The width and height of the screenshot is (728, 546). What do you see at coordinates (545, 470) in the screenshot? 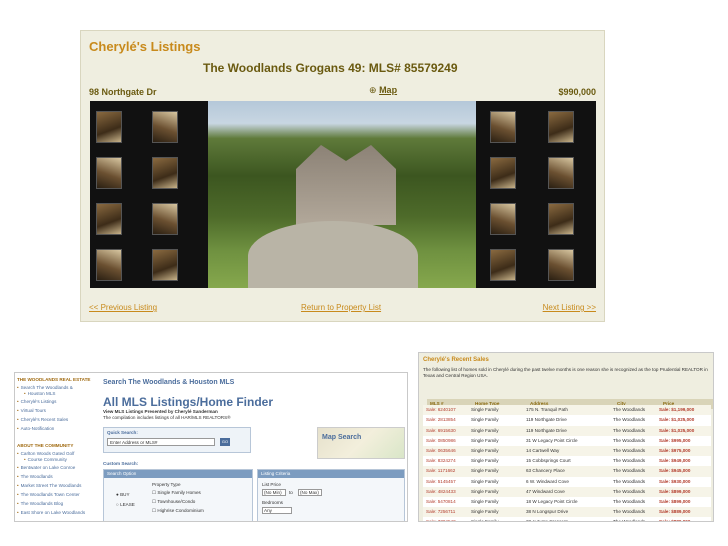
I see `table-cell: 63 Chancery Place` at bounding box center [545, 470].